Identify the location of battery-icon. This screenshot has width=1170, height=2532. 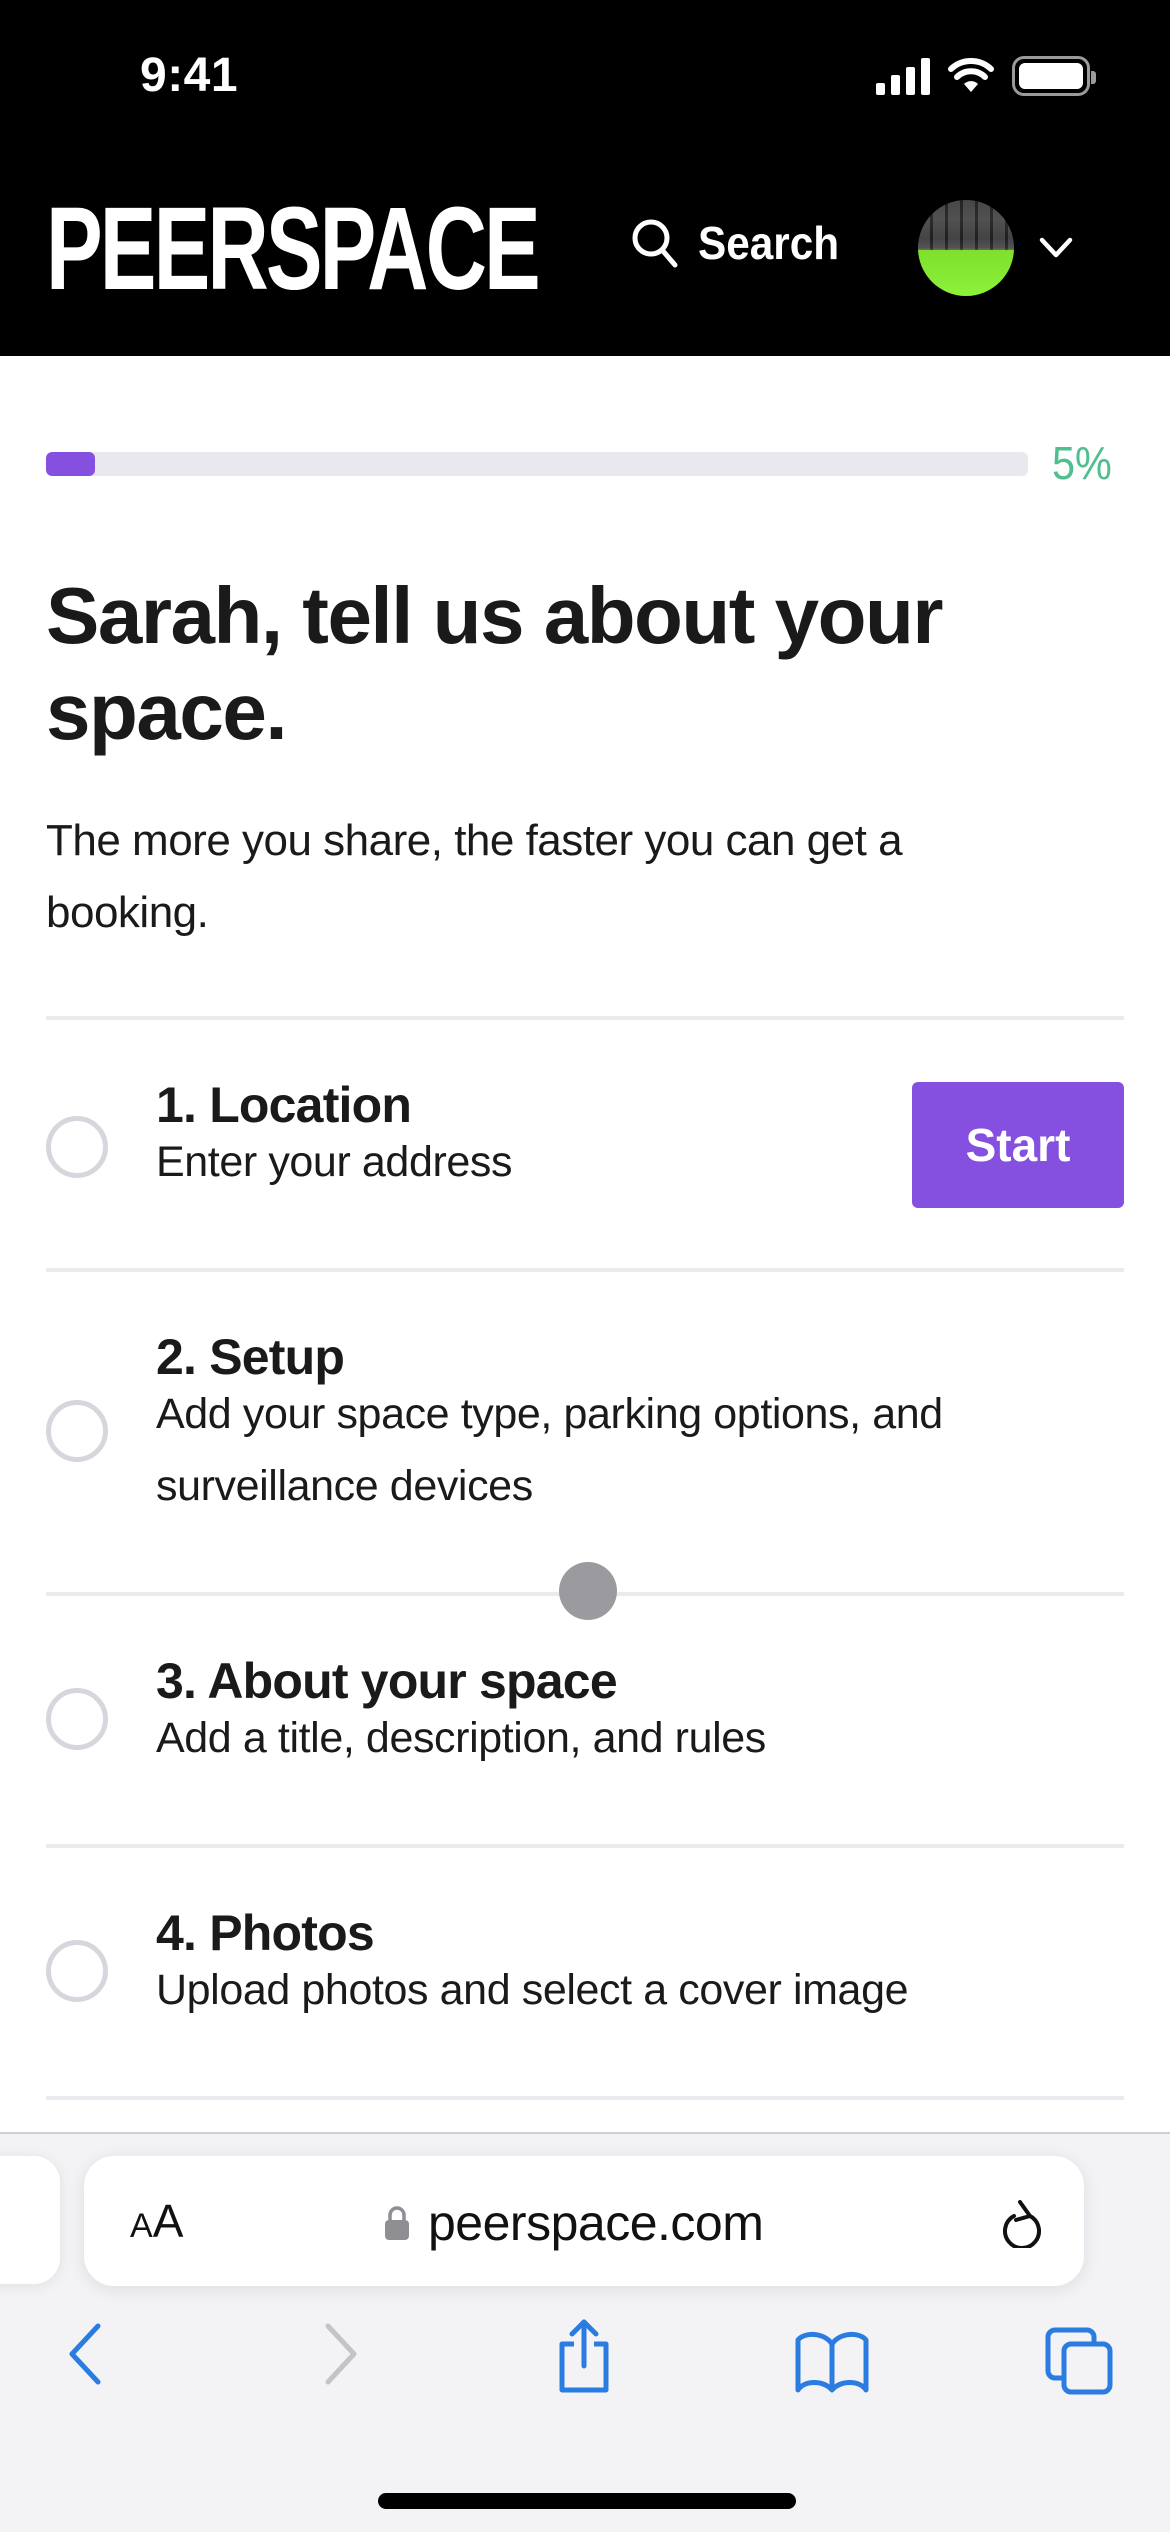
(1054, 76).